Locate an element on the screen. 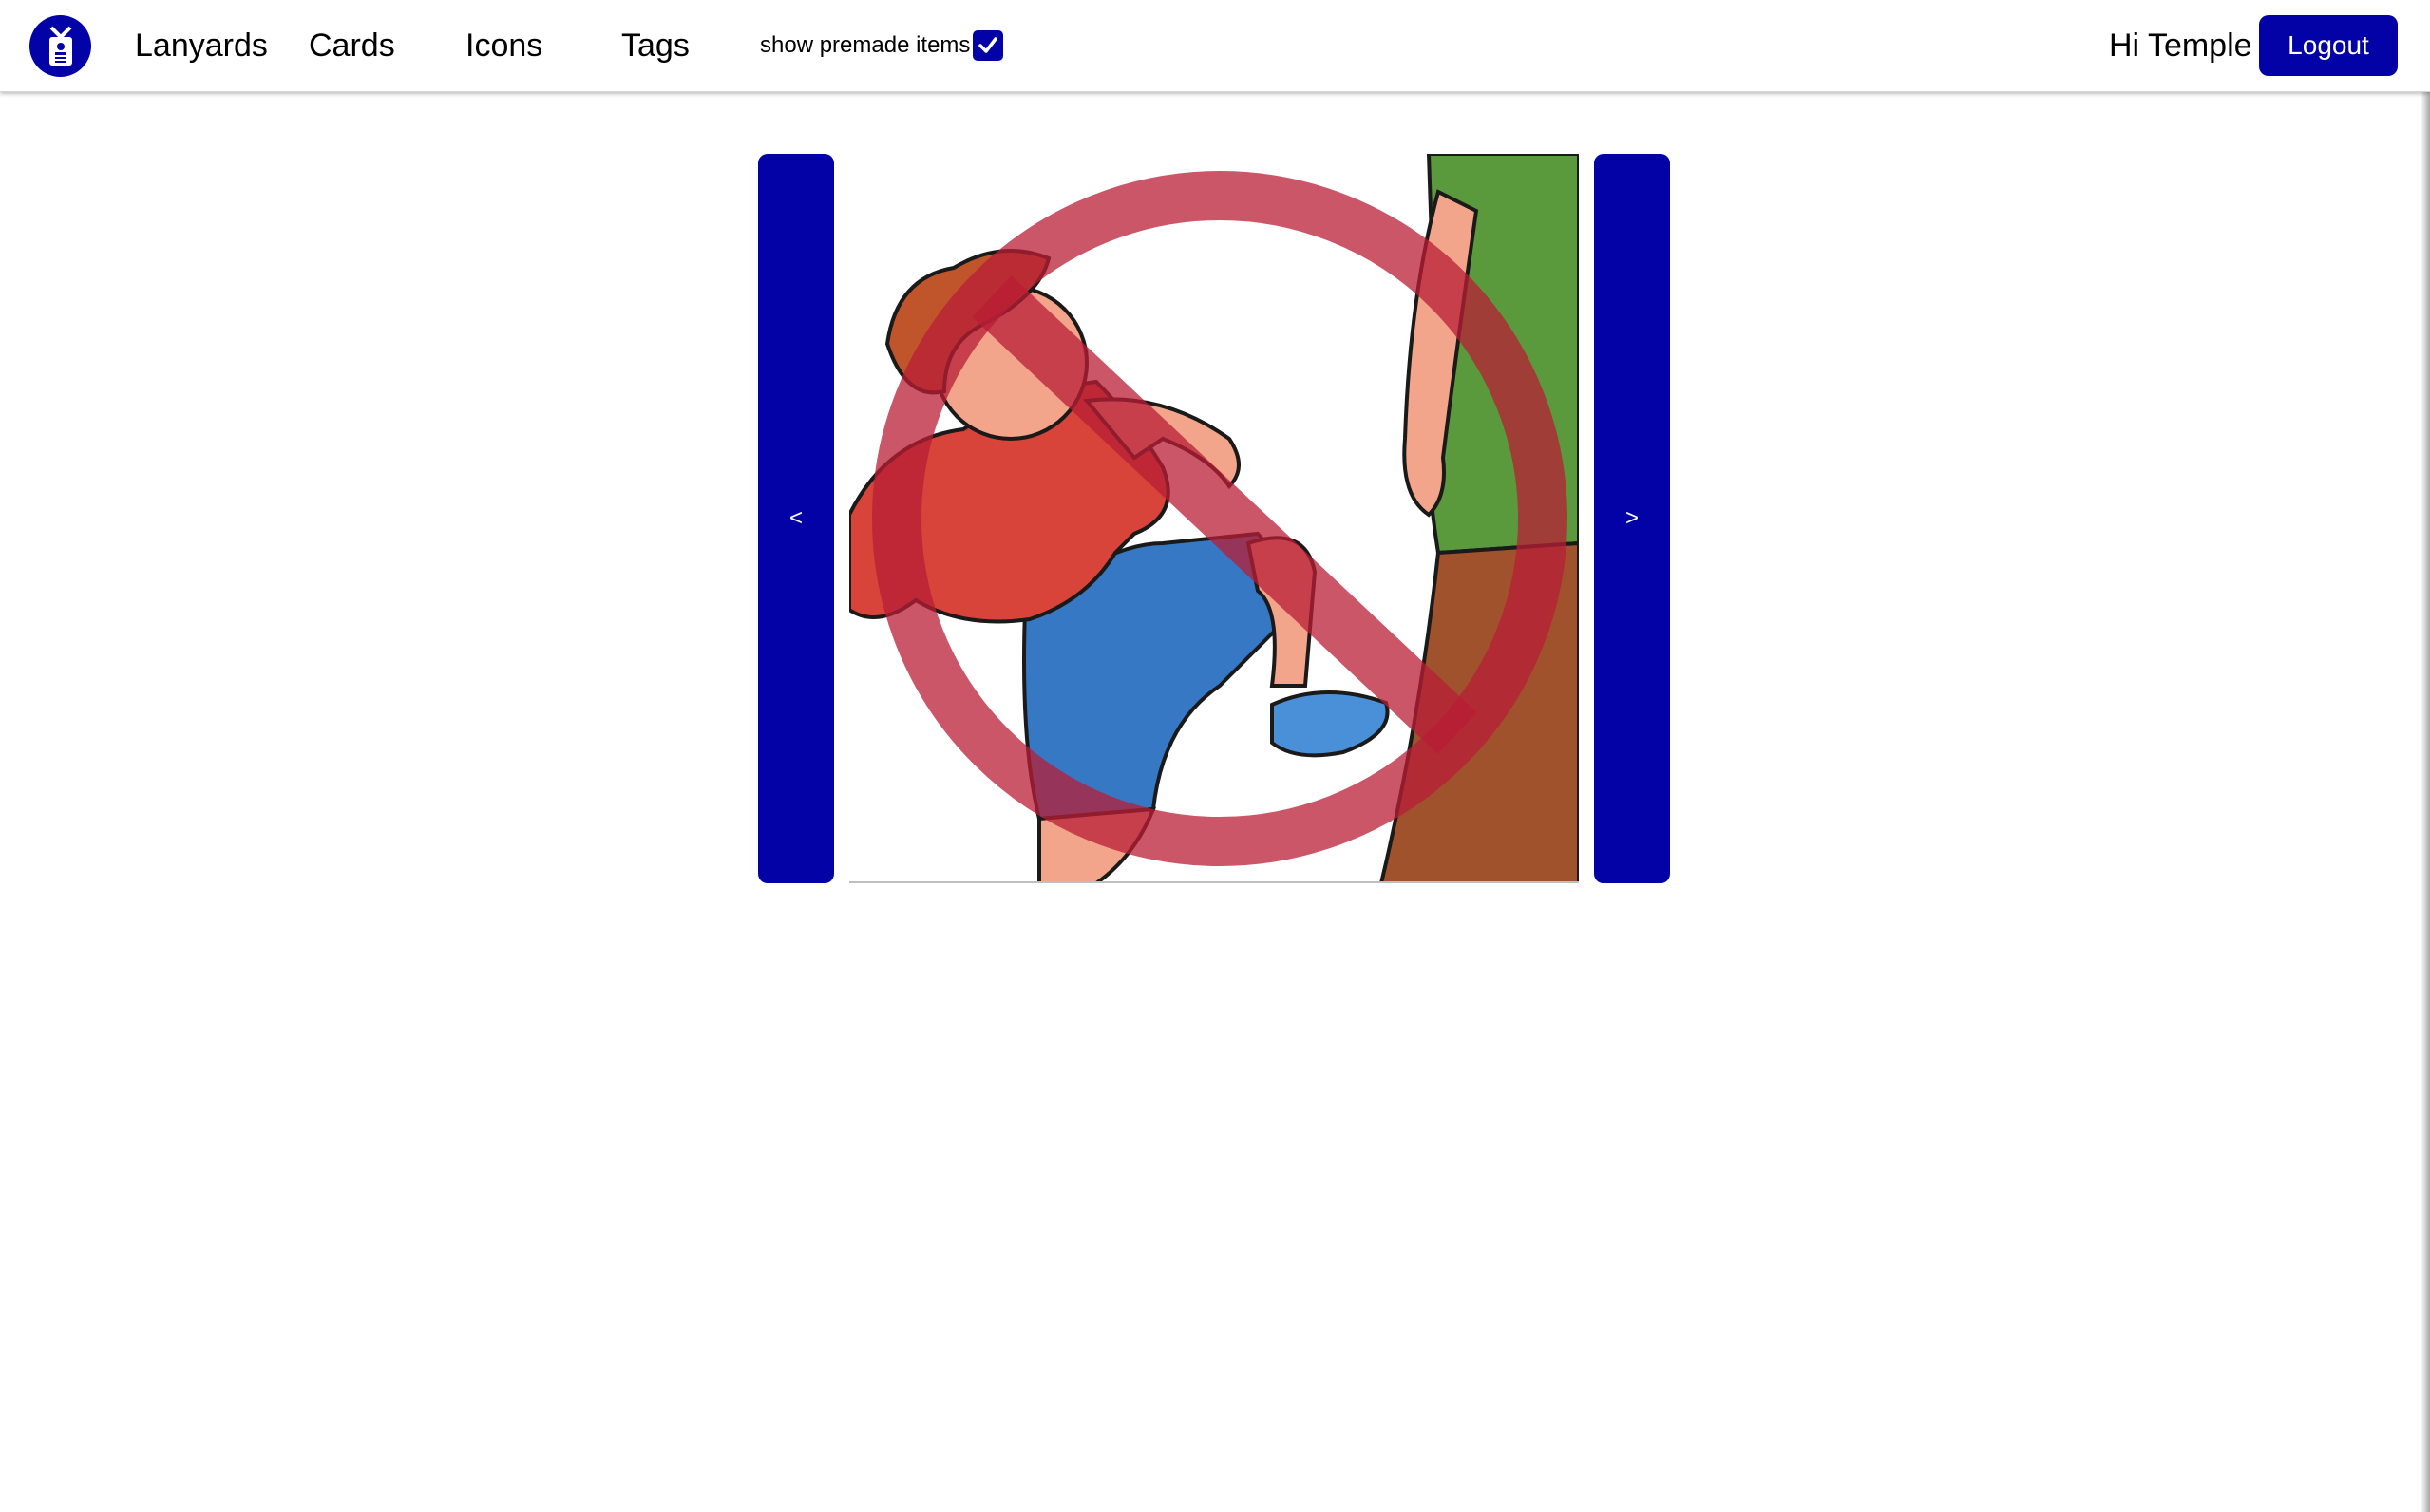 The width and height of the screenshot is (2430, 1512). show-premade-checkbox is located at coordinates (988, 46).